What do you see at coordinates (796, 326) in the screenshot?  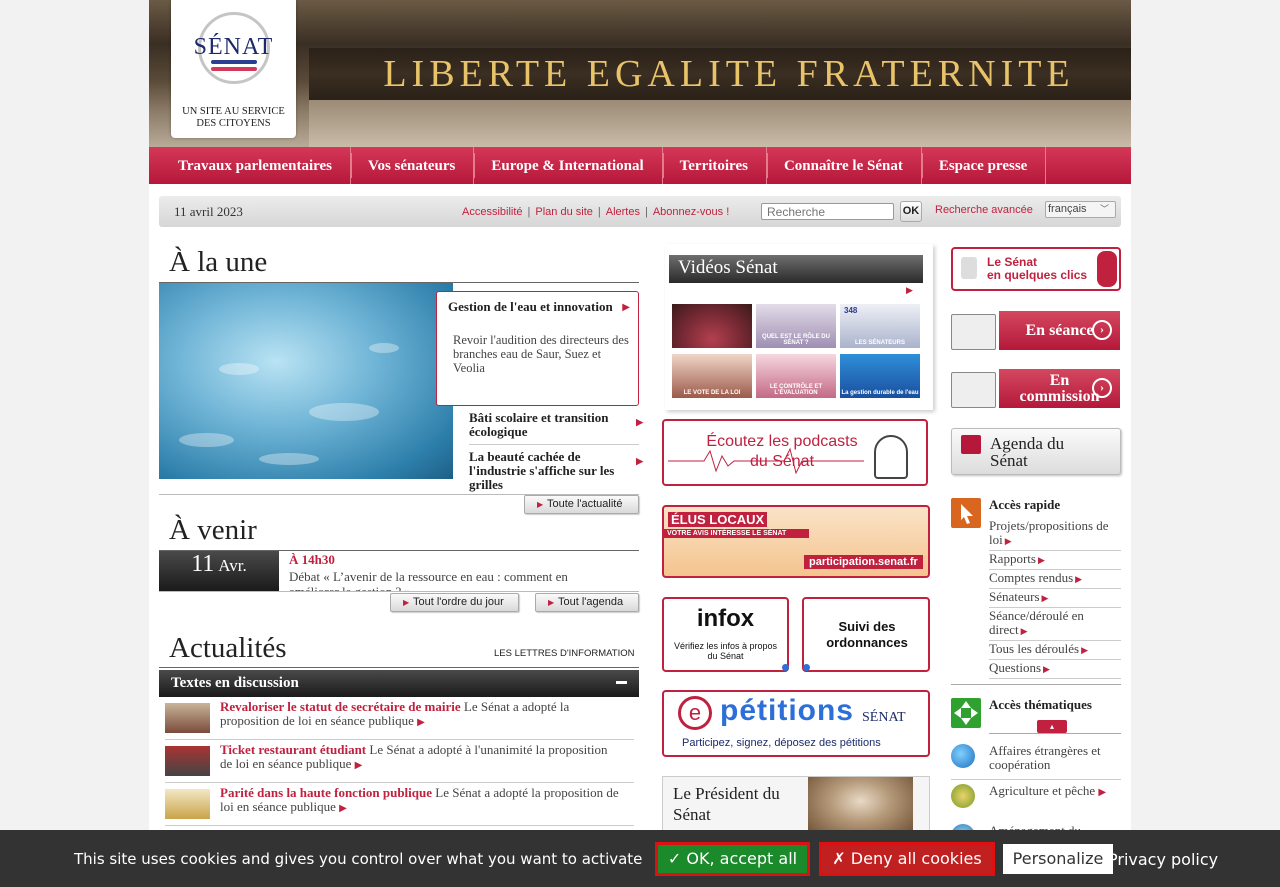 I see `video-role-thumbnail: QUEL EST LE RÔLE DU SÉNAT ?` at bounding box center [796, 326].